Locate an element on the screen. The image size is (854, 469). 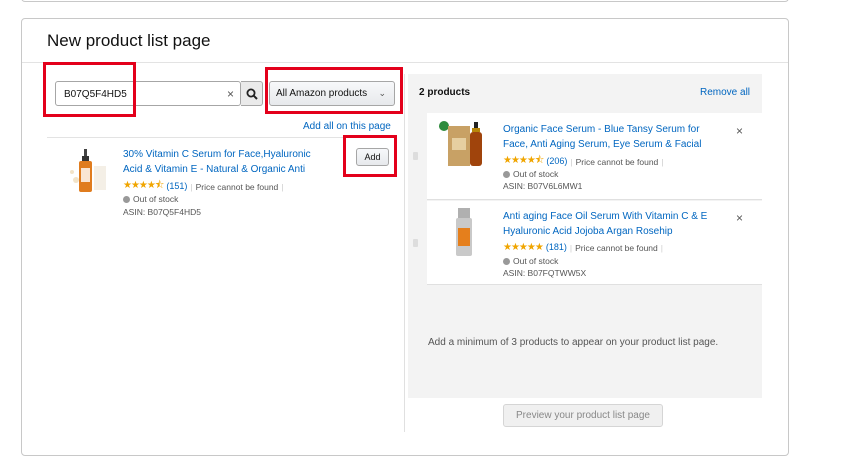
results-divider is located at coordinates (219, 137).